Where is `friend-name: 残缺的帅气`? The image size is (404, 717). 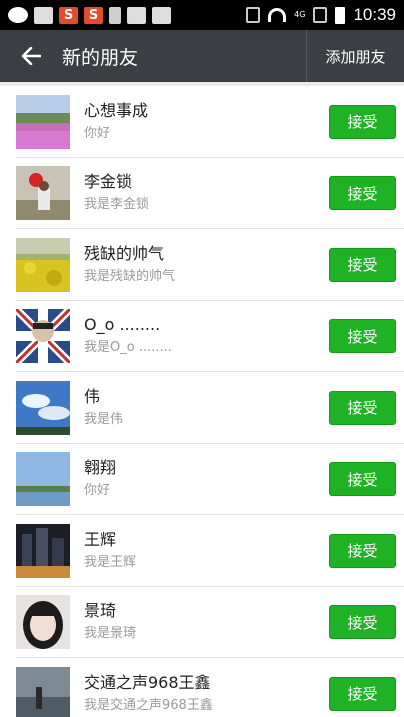 friend-name: 残缺的帅气 is located at coordinates (124, 253).